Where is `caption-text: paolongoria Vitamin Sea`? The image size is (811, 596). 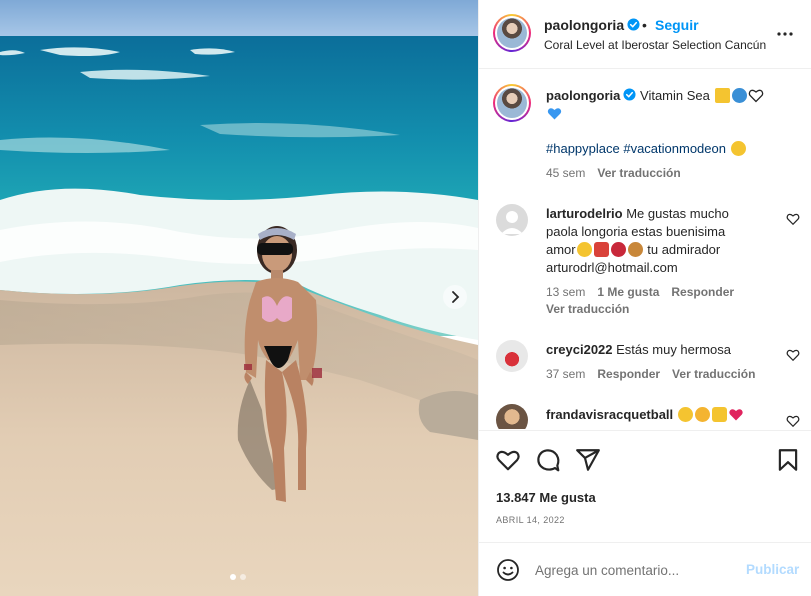 caption-text: paolongoria Vitamin Sea is located at coordinates (673, 96).